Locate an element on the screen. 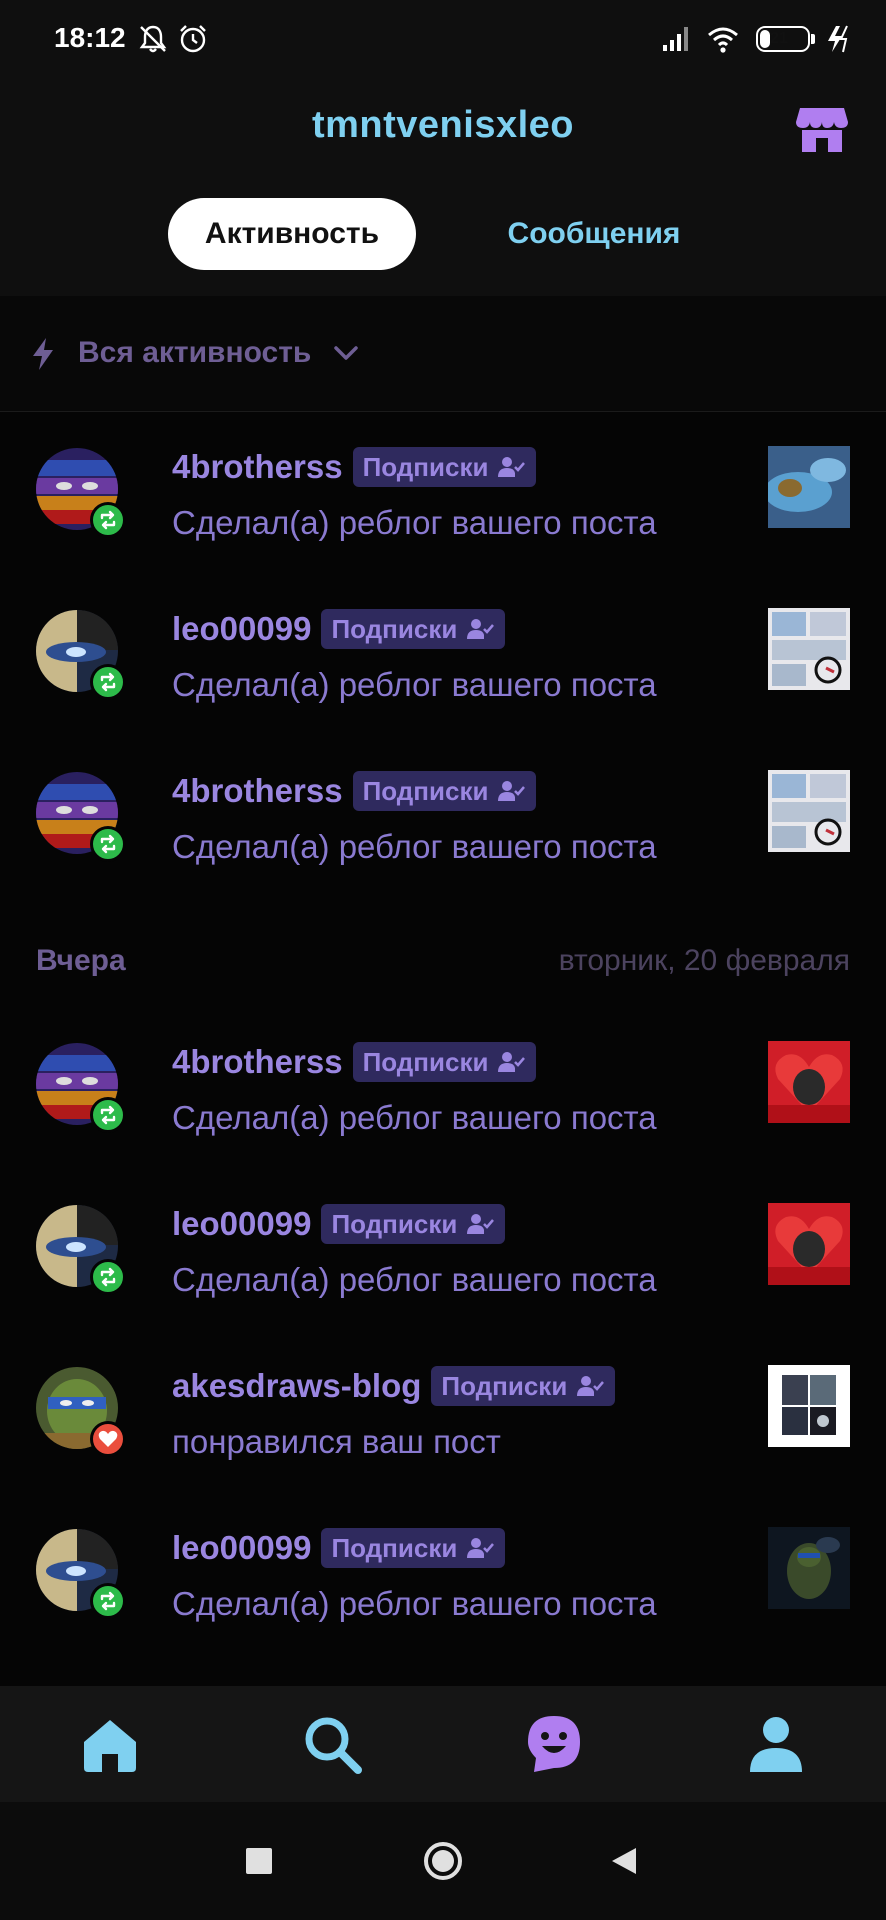 This screenshot has height=1920, width=886. bottom-navigation is located at coordinates (443, 1744).